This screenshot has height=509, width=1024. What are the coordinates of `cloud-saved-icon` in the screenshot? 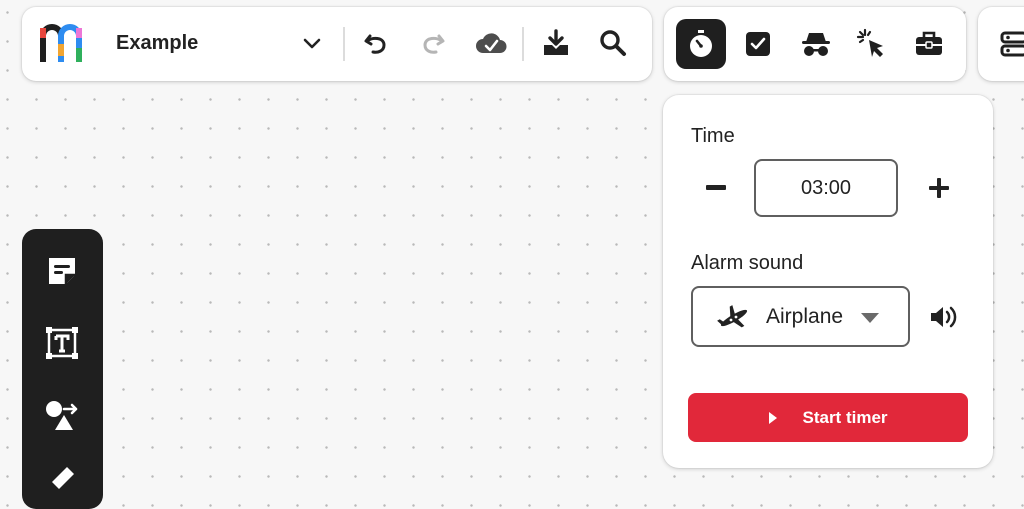 It's located at (491, 44).